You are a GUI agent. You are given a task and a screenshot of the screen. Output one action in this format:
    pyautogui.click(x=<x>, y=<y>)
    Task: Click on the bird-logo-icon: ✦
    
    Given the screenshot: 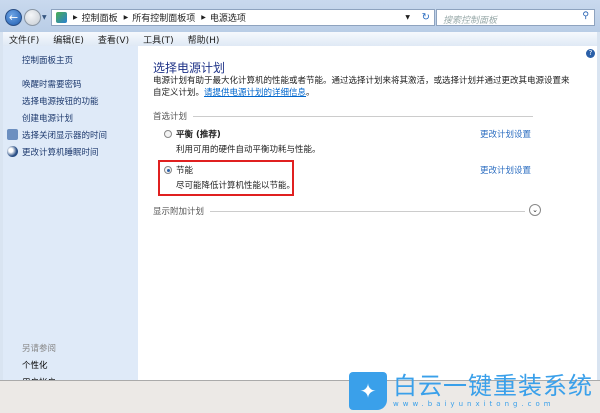 What is the action you would take?
    pyautogui.click(x=368, y=391)
    